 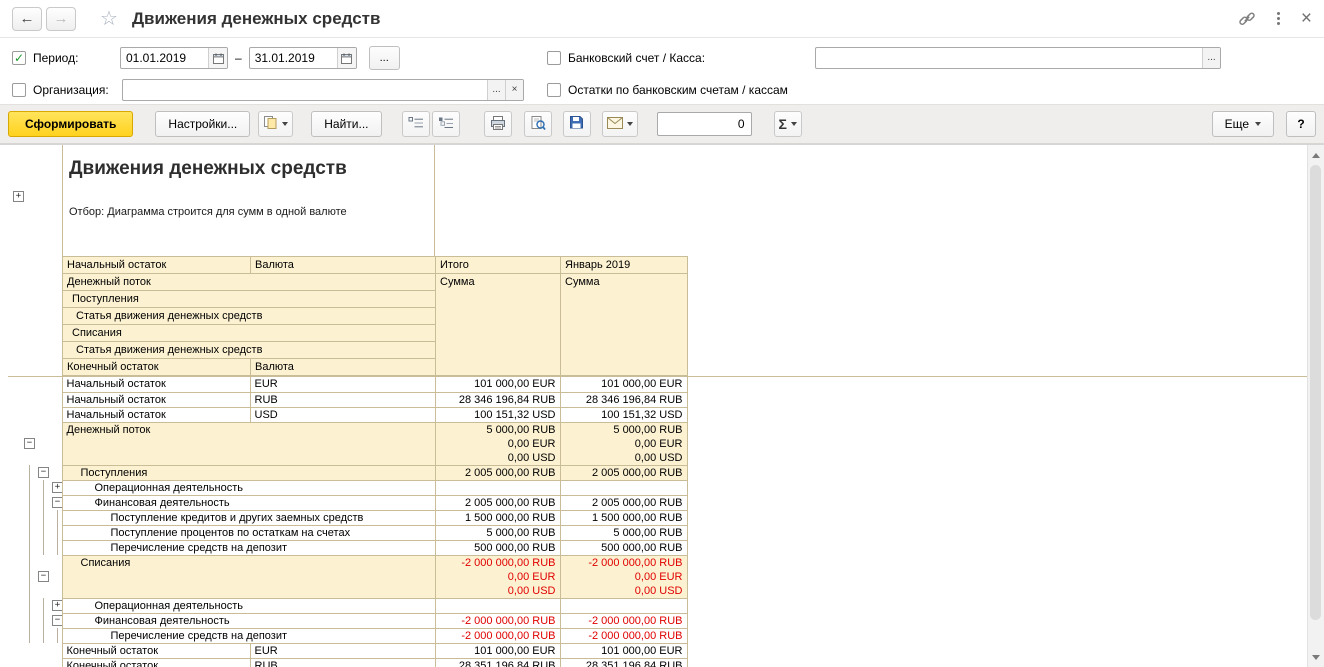 I want to click on balances-checkbox, so click(x=554, y=90).